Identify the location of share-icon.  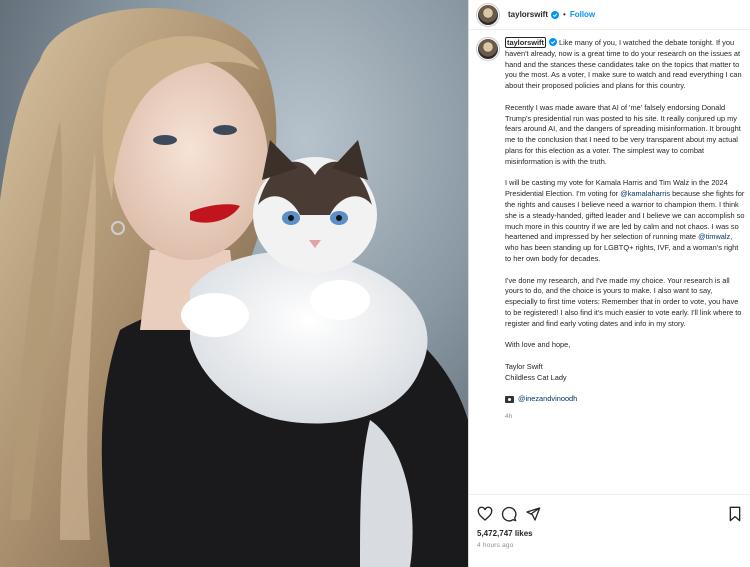
(533, 514).